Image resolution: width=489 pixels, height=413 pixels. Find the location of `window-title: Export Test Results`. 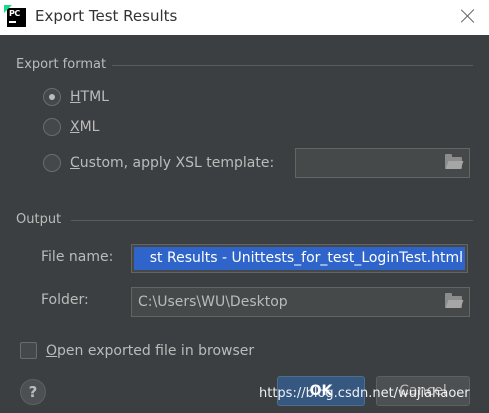

window-title: Export Test Results is located at coordinates (106, 16).